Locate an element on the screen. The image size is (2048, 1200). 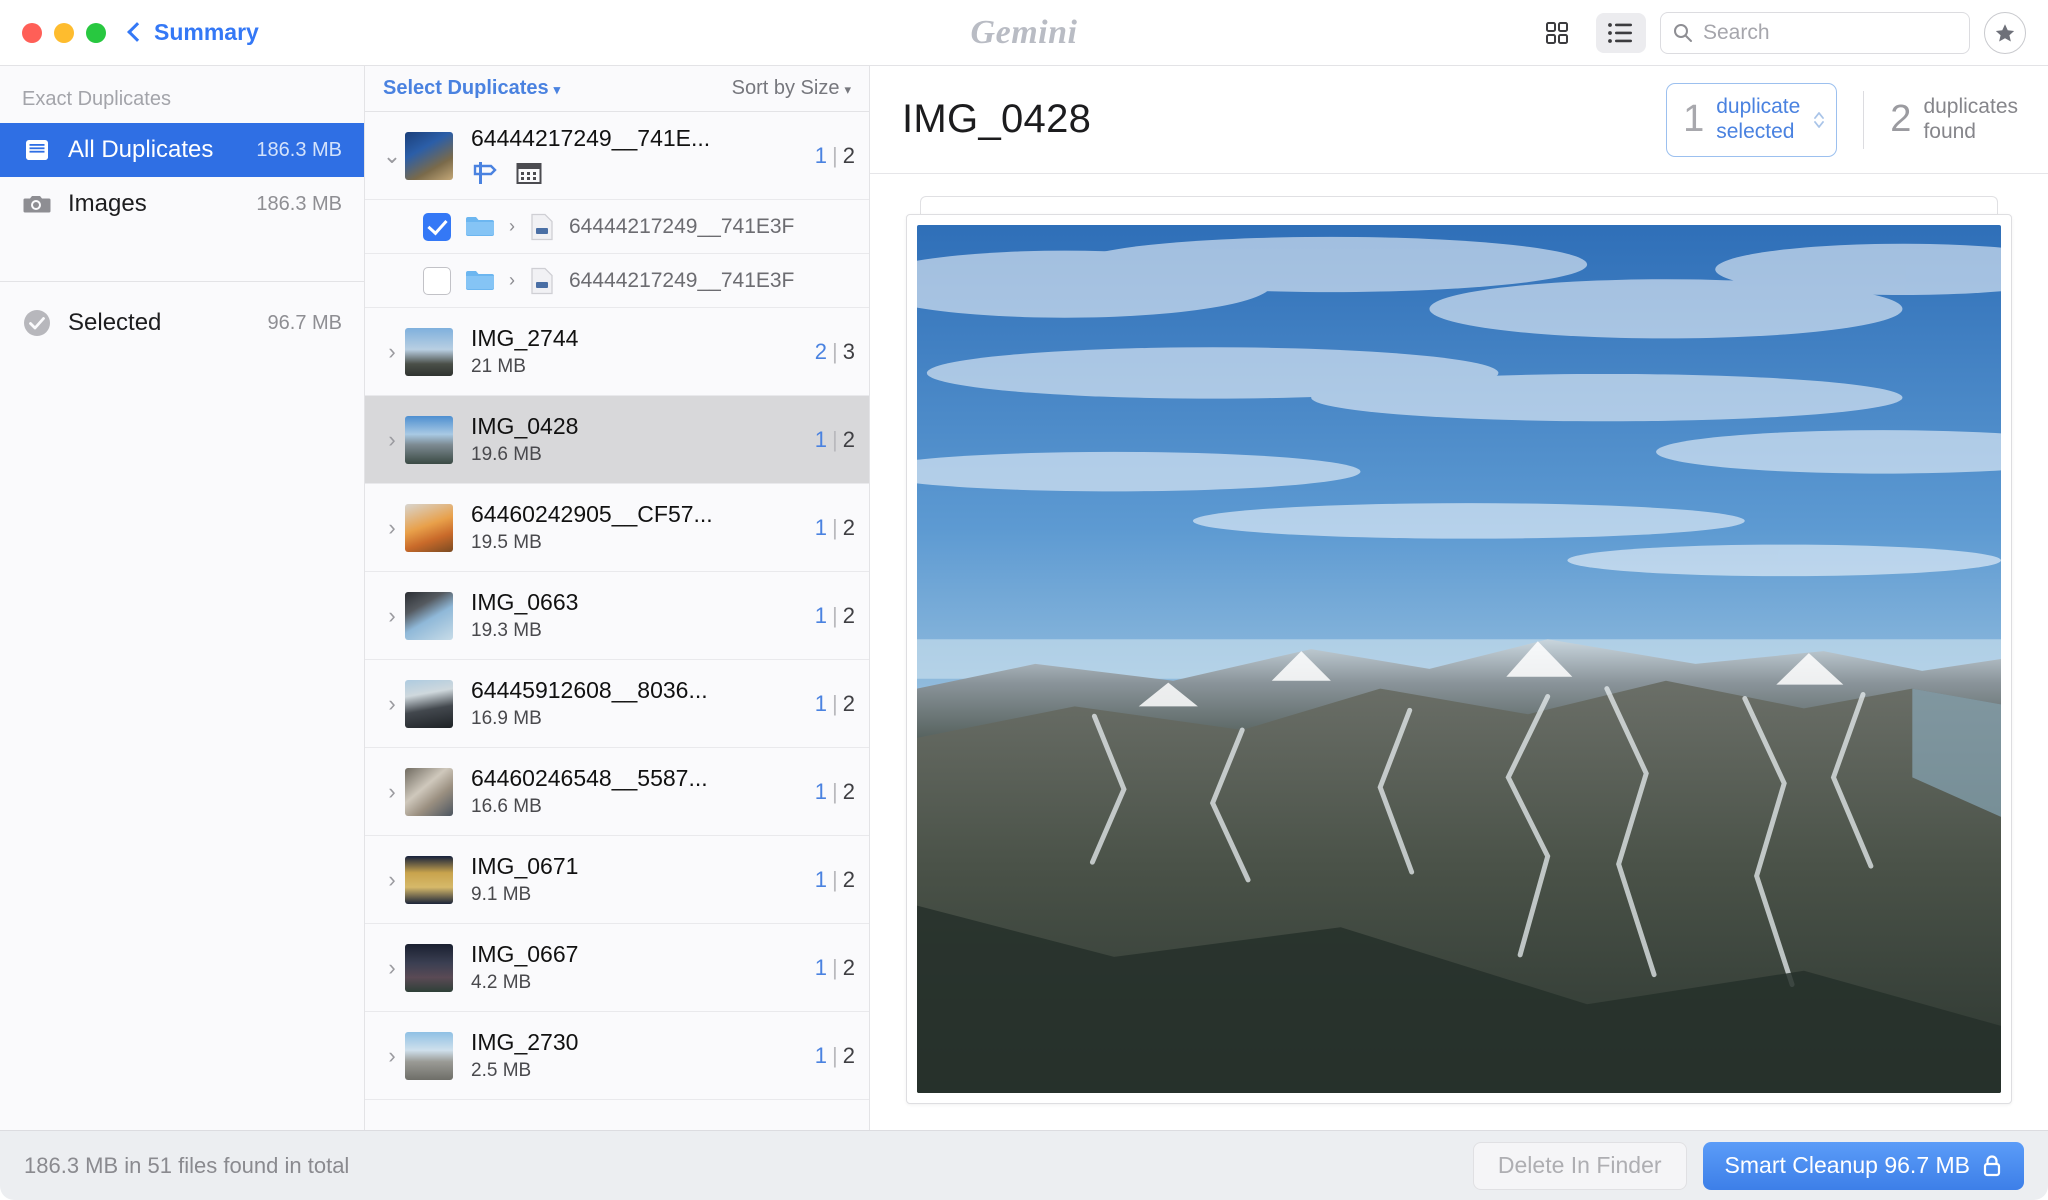
back-to-summary-button: Summary is located at coordinates (193, 32).